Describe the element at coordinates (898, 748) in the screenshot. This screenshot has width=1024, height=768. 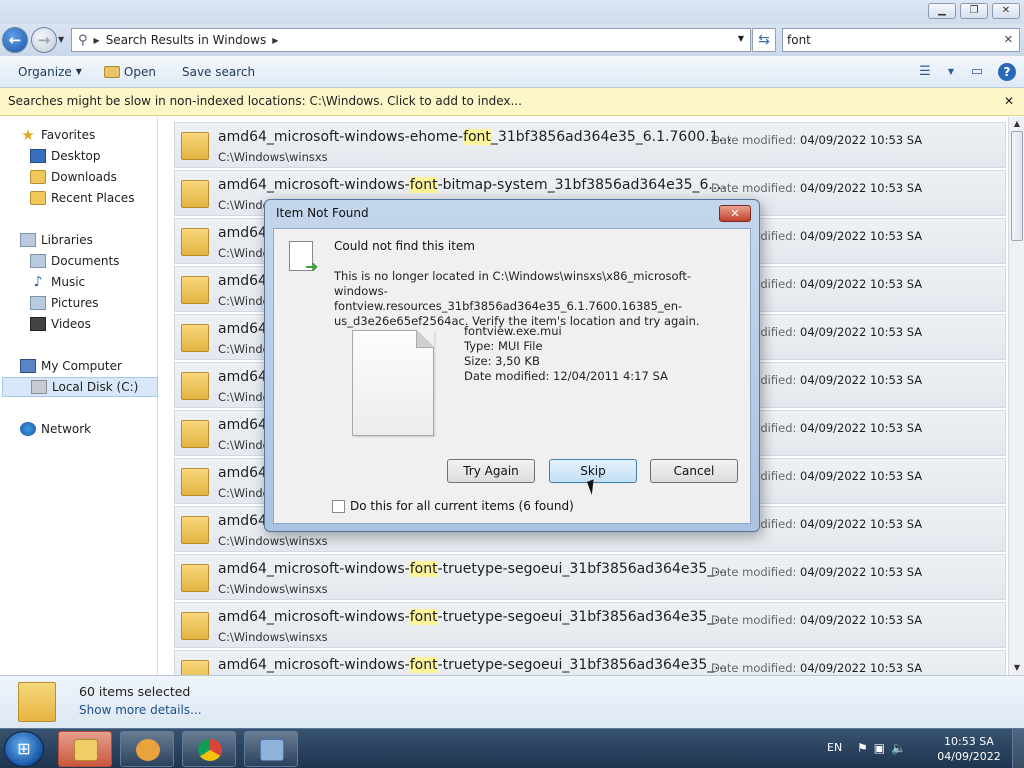
I see `volume-icon: 🔈` at that location.